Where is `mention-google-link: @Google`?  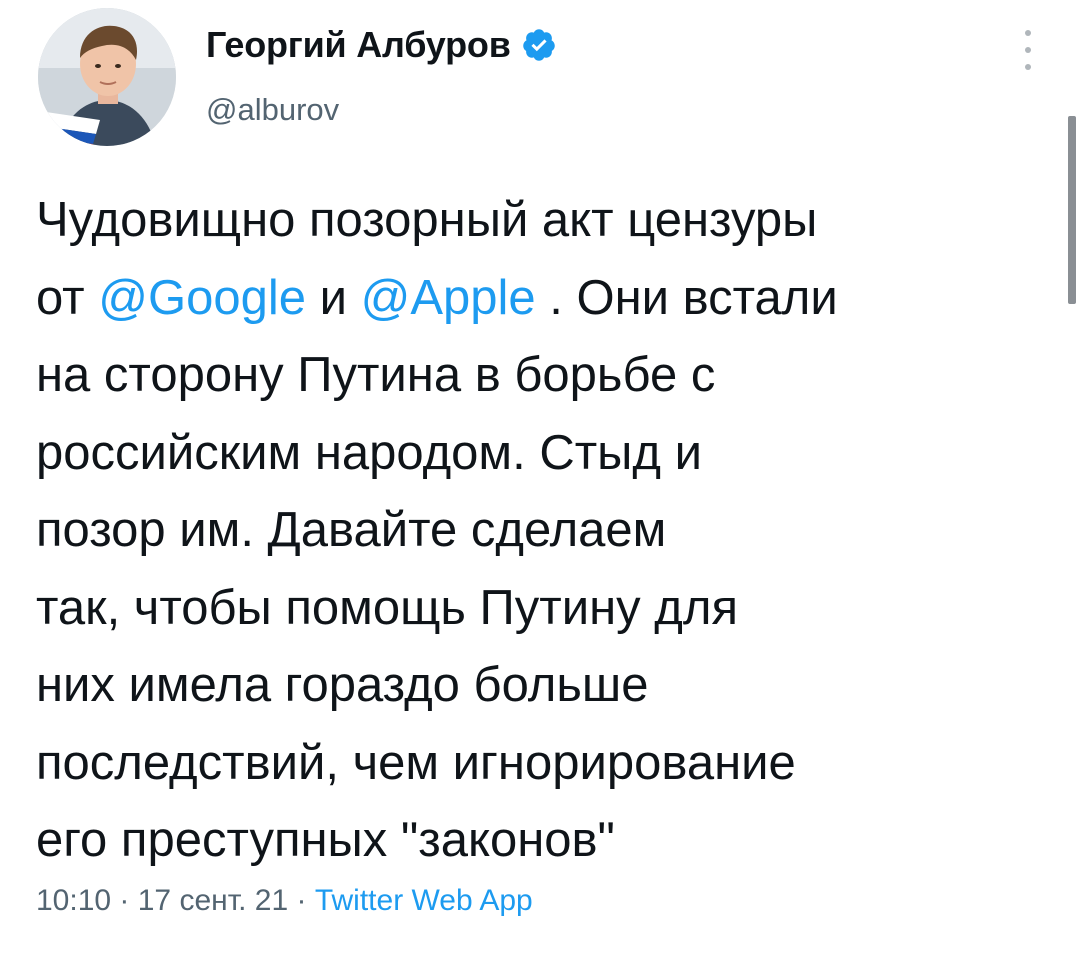 mention-google-link: @Google is located at coordinates (202, 298).